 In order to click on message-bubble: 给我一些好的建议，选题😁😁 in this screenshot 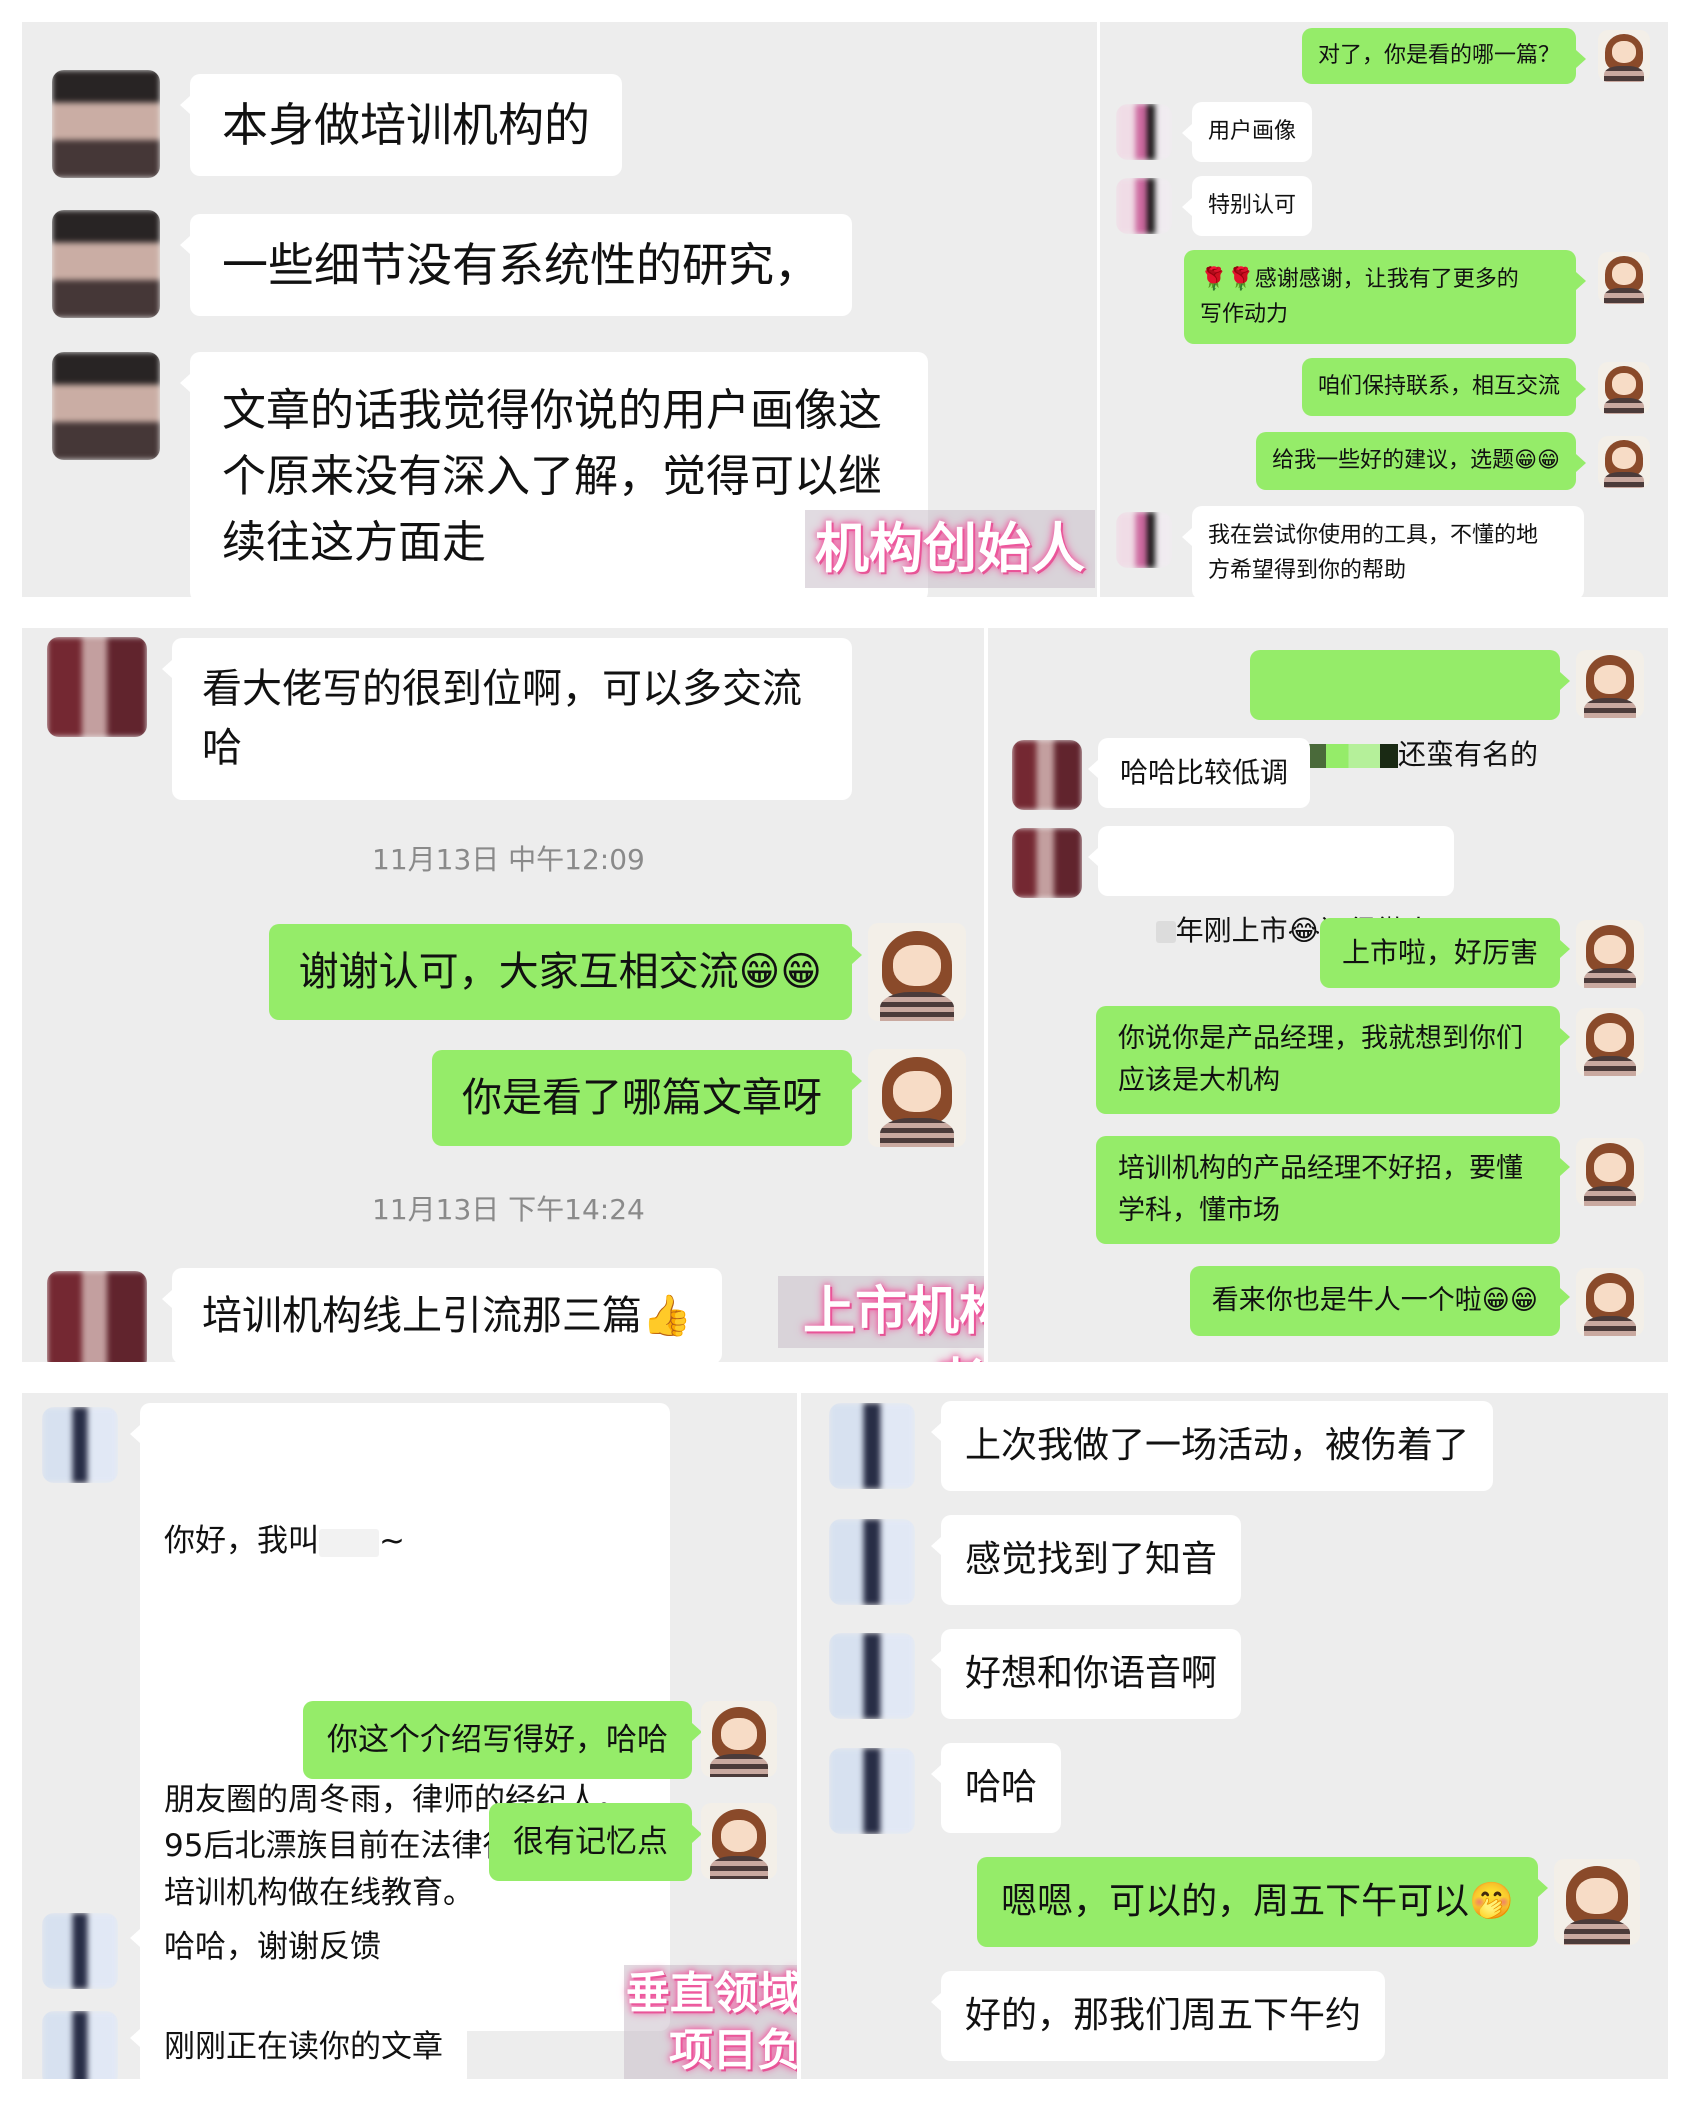, I will do `click(1421, 461)`.